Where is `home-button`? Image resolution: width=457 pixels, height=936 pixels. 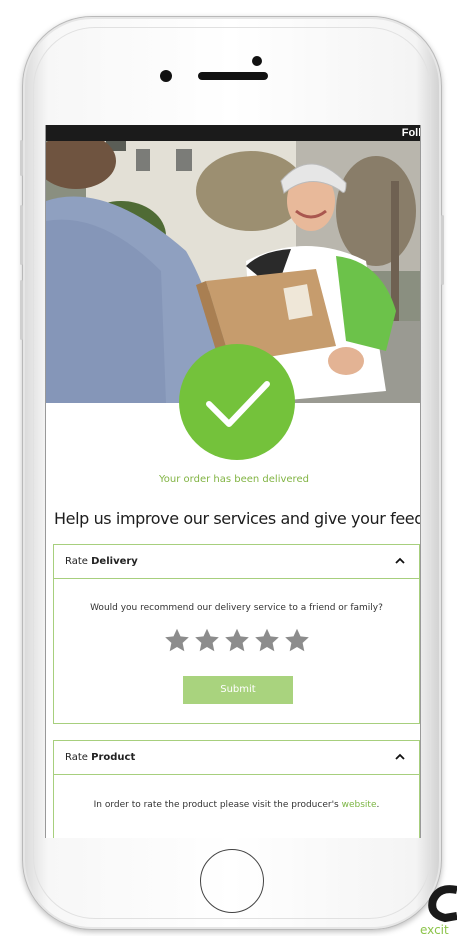 home-button is located at coordinates (232, 881).